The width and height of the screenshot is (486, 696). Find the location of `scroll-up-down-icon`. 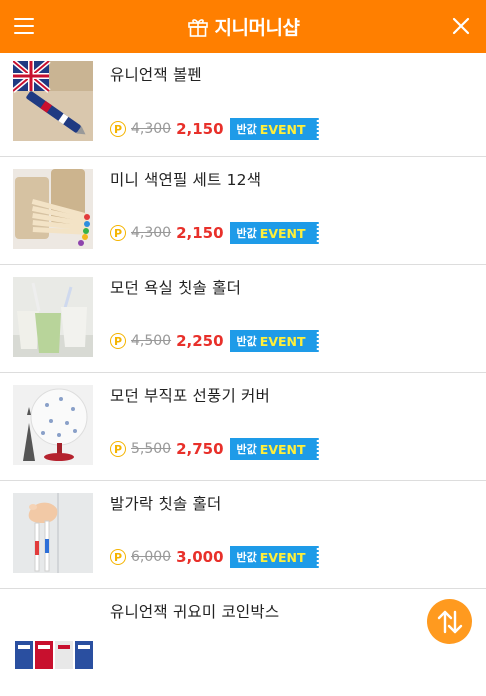

scroll-up-down-icon is located at coordinates (449, 621).